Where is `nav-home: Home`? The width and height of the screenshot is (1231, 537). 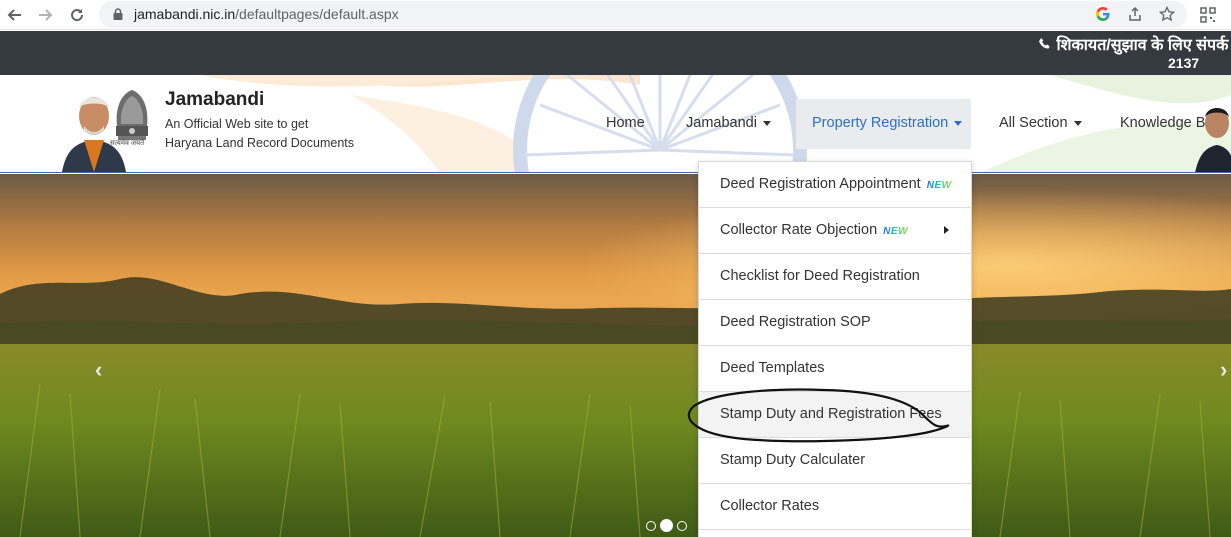 nav-home: Home is located at coordinates (625, 123).